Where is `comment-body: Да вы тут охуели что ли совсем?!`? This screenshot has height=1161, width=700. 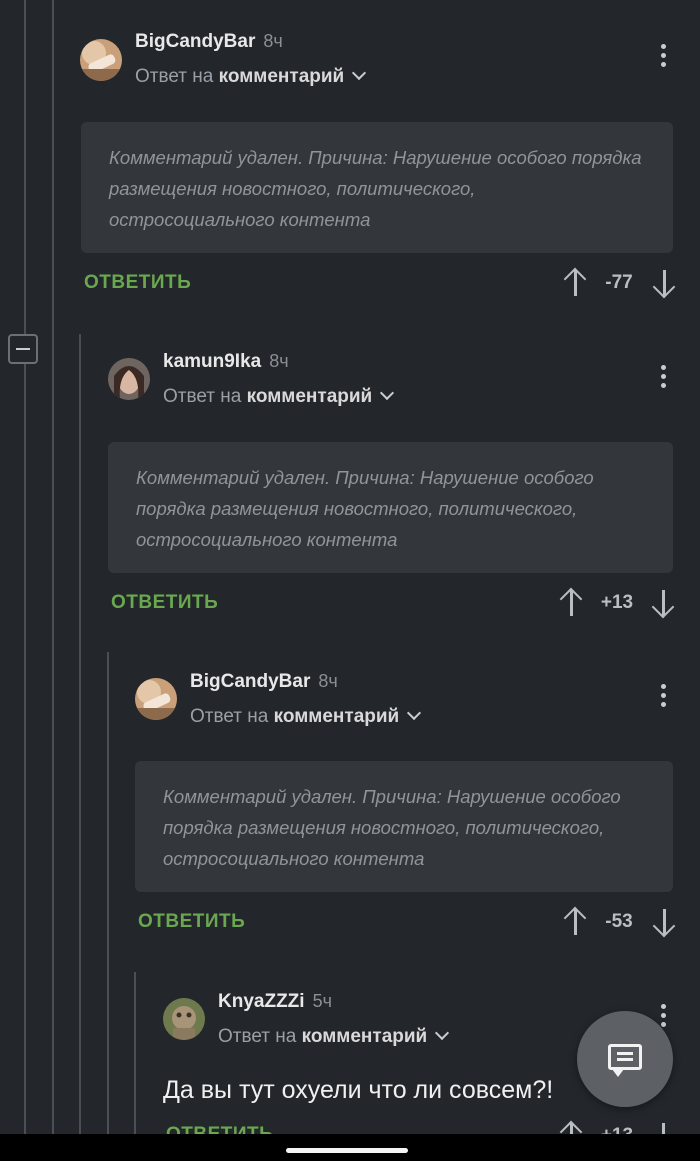
comment-body: Да вы тут охуели что ли совсем?! is located at coordinates (358, 1090).